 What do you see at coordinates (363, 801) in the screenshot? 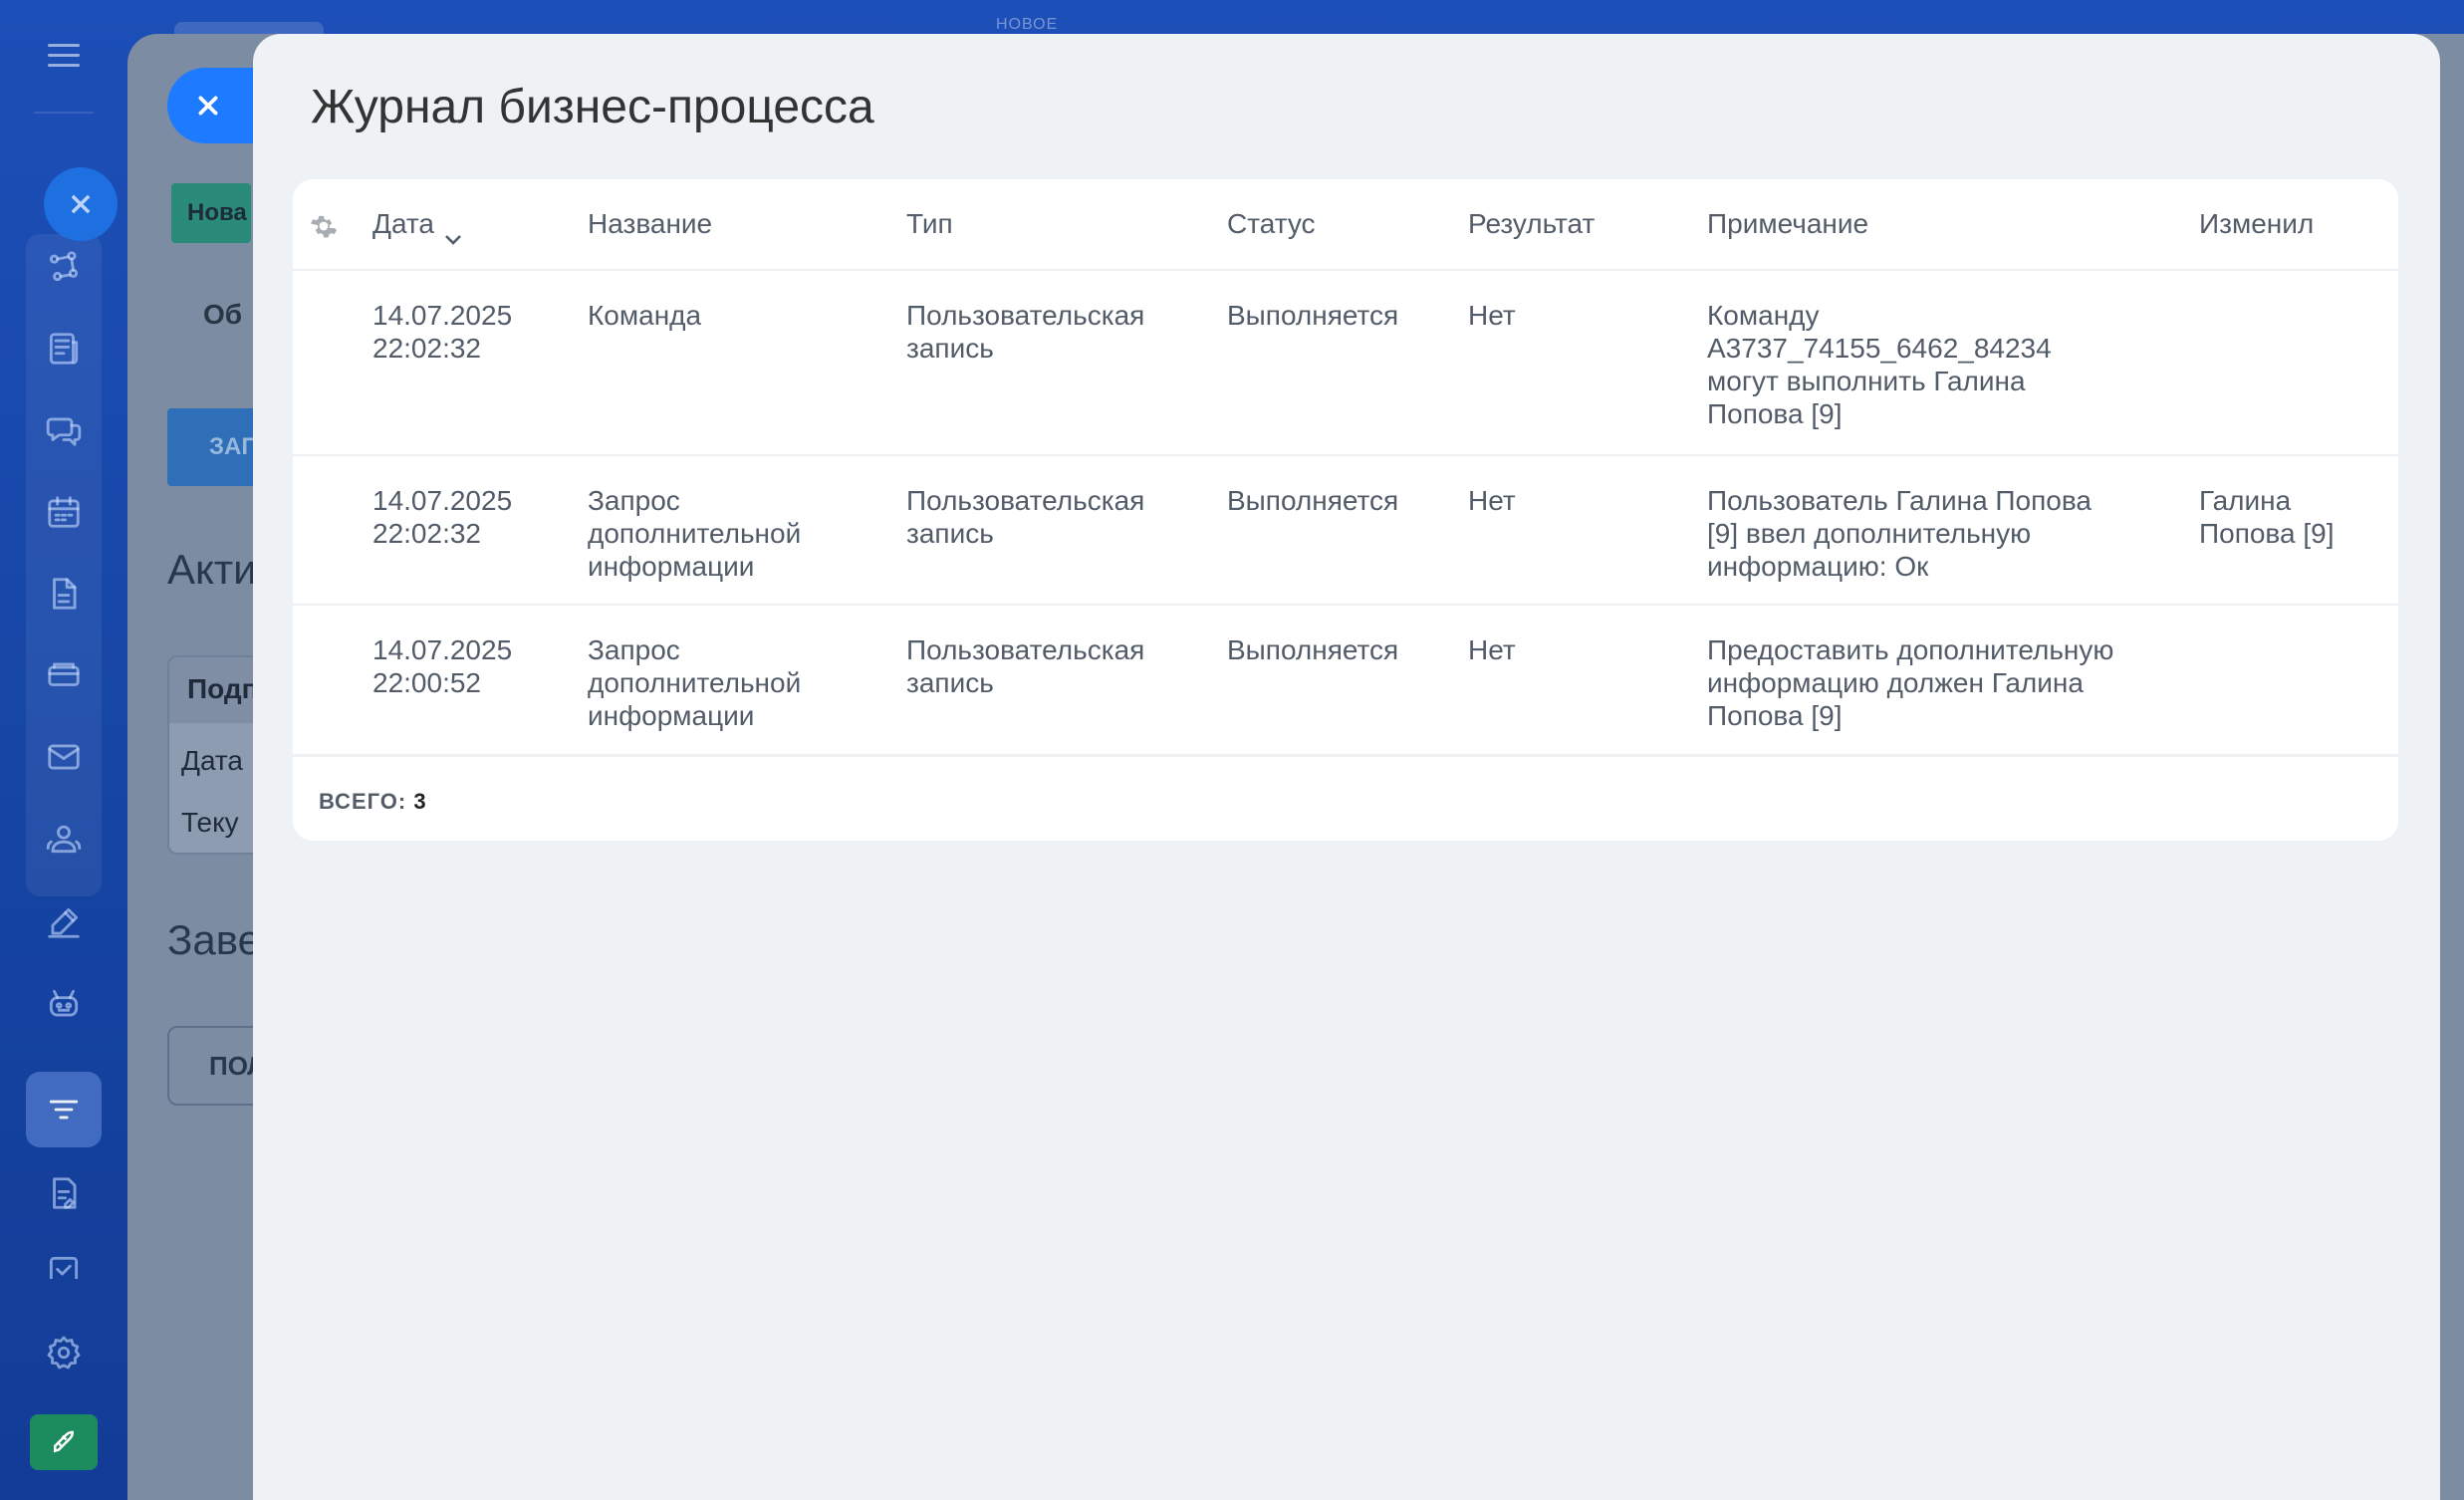
I see `total-count-label: ВСЕГО:` at bounding box center [363, 801].